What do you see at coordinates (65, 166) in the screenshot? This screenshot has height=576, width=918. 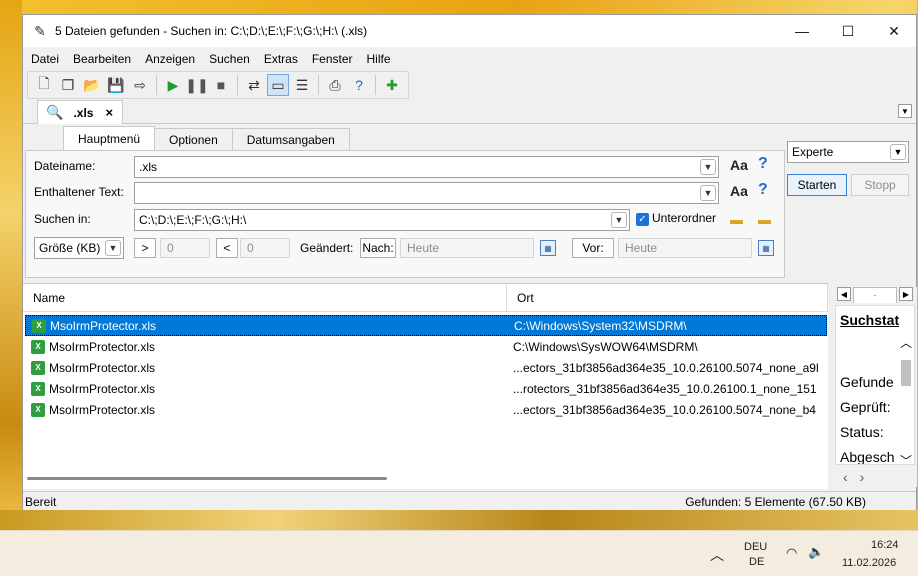 I see `filename-label: Dateiname:` at bounding box center [65, 166].